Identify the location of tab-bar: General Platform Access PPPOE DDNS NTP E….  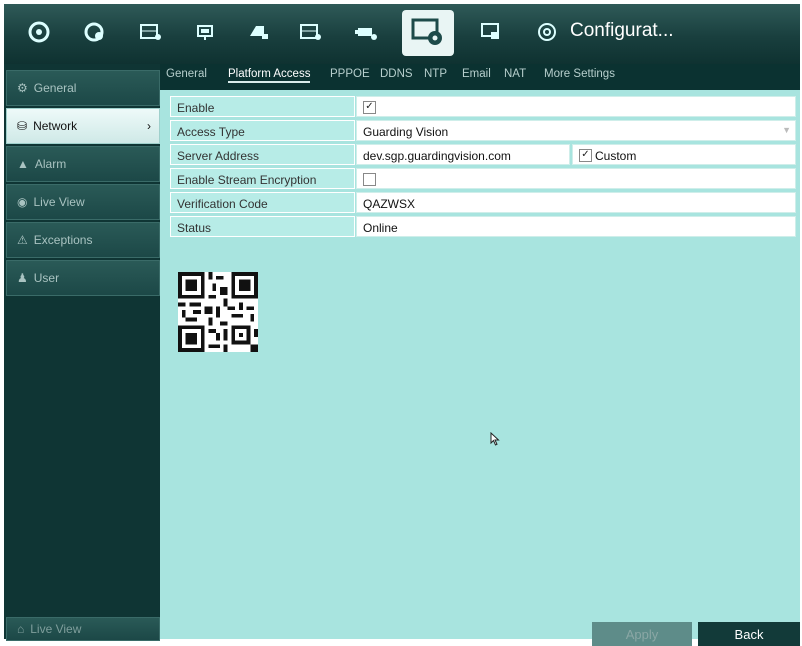
(480, 77).